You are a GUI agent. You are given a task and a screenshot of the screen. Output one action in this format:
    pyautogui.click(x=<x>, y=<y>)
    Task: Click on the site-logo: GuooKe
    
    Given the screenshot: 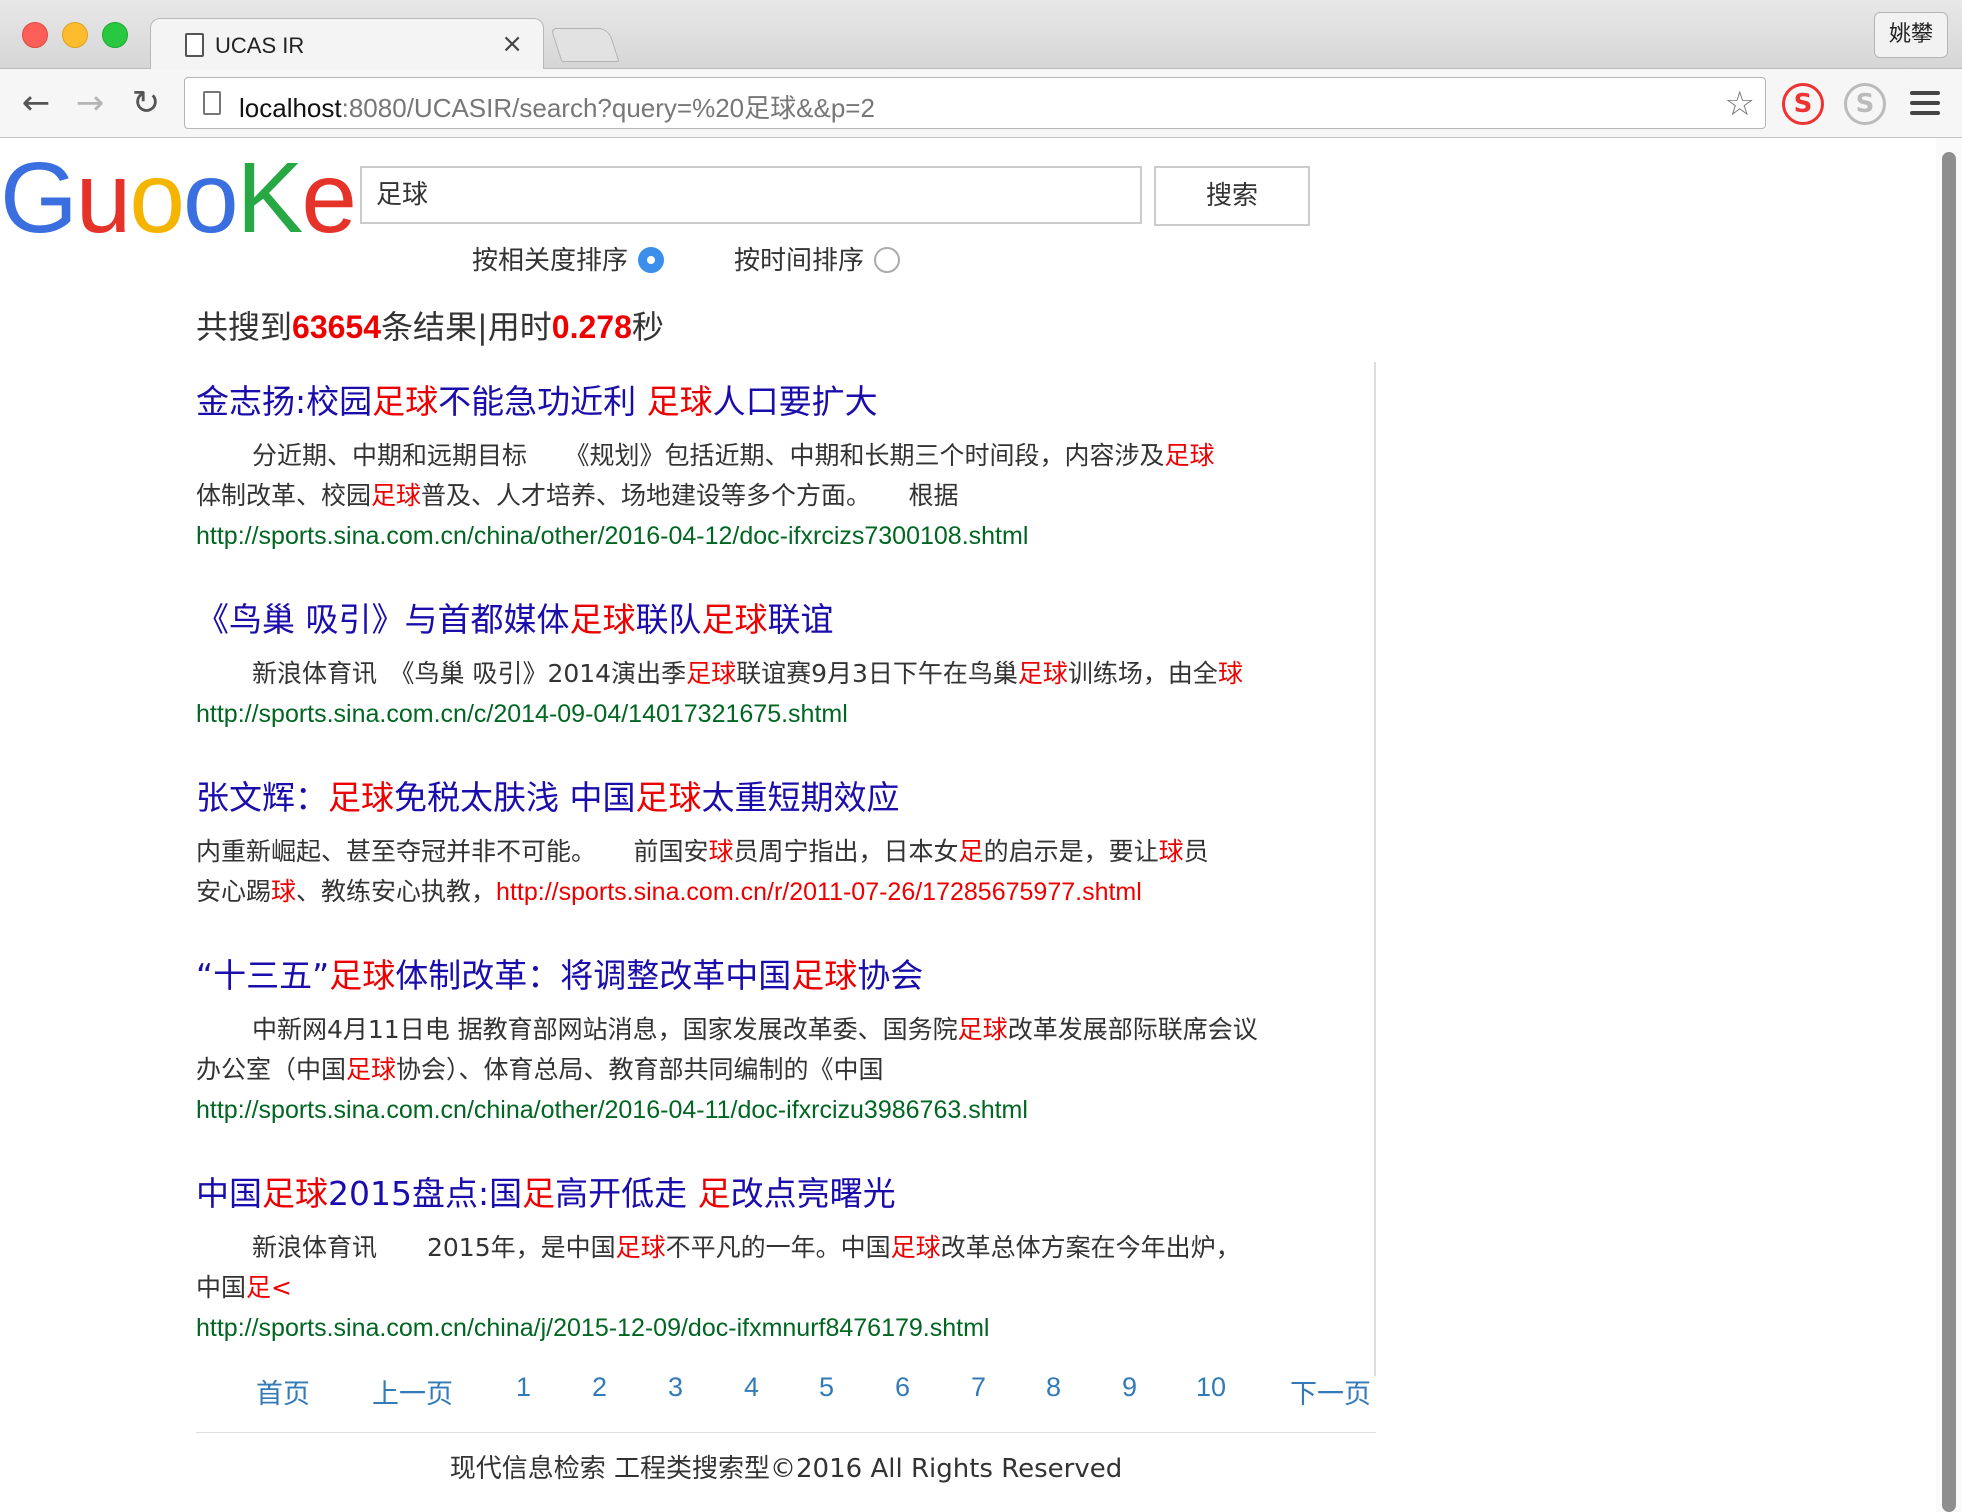 What is the action you would take?
    pyautogui.click(x=178, y=198)
    